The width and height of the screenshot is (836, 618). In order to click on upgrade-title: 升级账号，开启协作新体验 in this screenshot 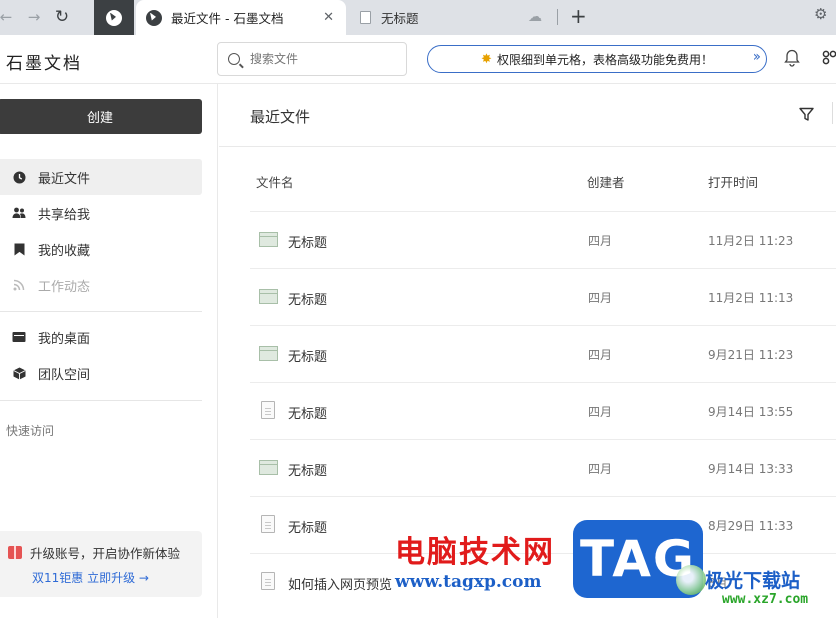, I will do `click(94, 552)`.